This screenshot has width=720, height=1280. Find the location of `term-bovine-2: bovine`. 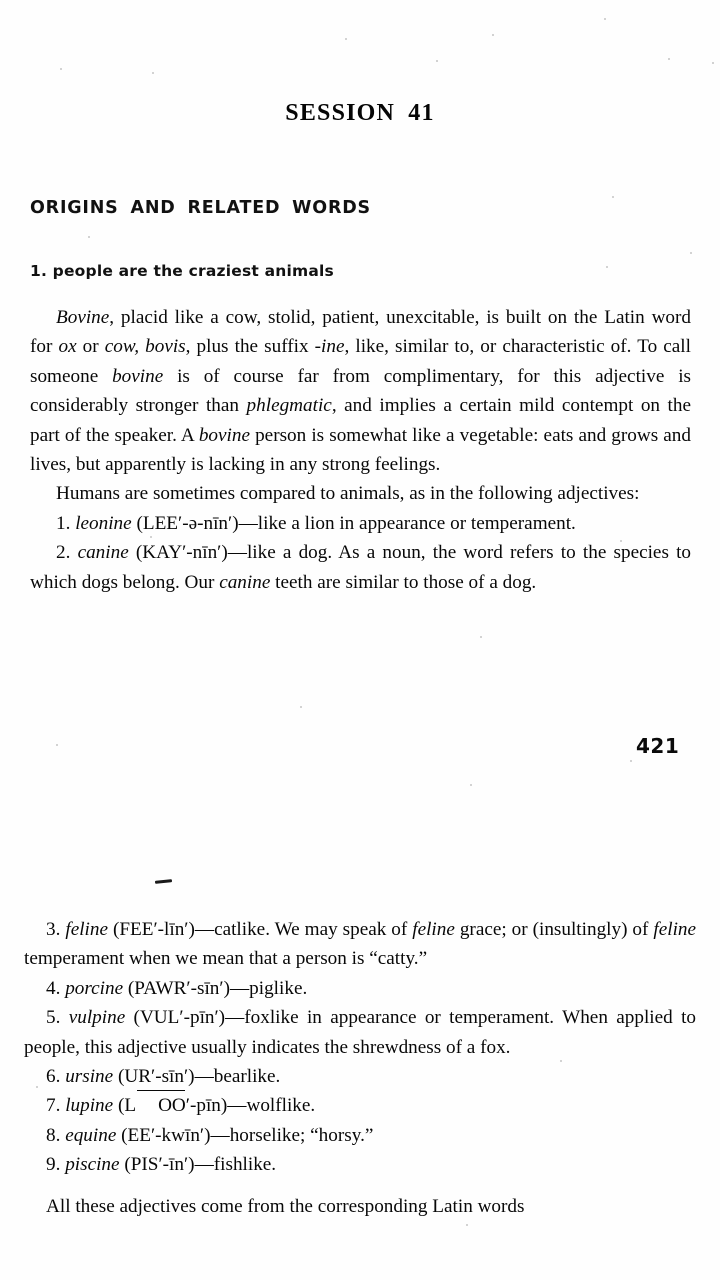

term-bovine-2: bovine is located at coordinates (138, 376).